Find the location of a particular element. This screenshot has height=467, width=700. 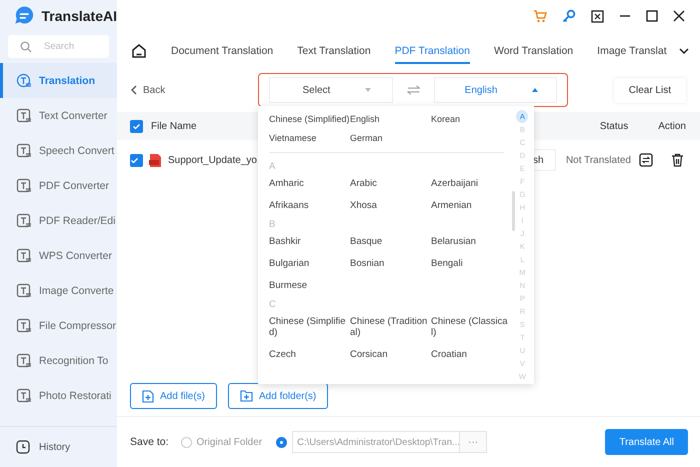

language-option: Korean is located at coordinates (471, 119).